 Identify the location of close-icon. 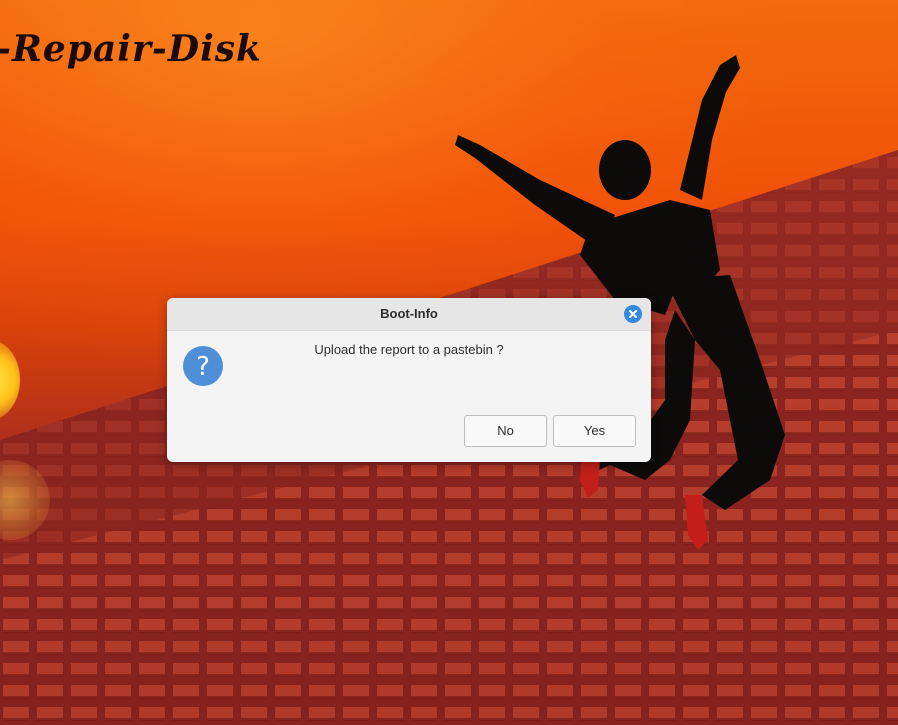
(633, 314).